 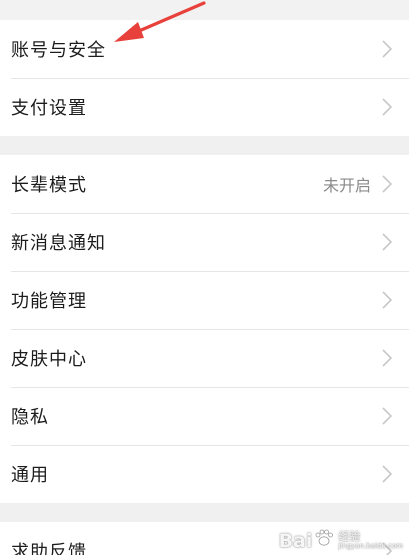 I want to click on settings-item-label: 账号与安全, so click(x=58, y=50).